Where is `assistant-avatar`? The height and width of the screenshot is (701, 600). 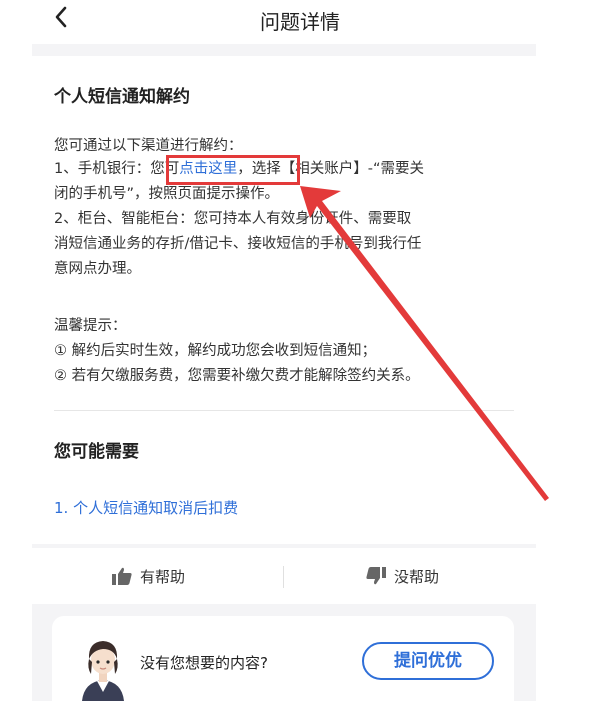
assistant-avatar is located at coordinates (103, 671).